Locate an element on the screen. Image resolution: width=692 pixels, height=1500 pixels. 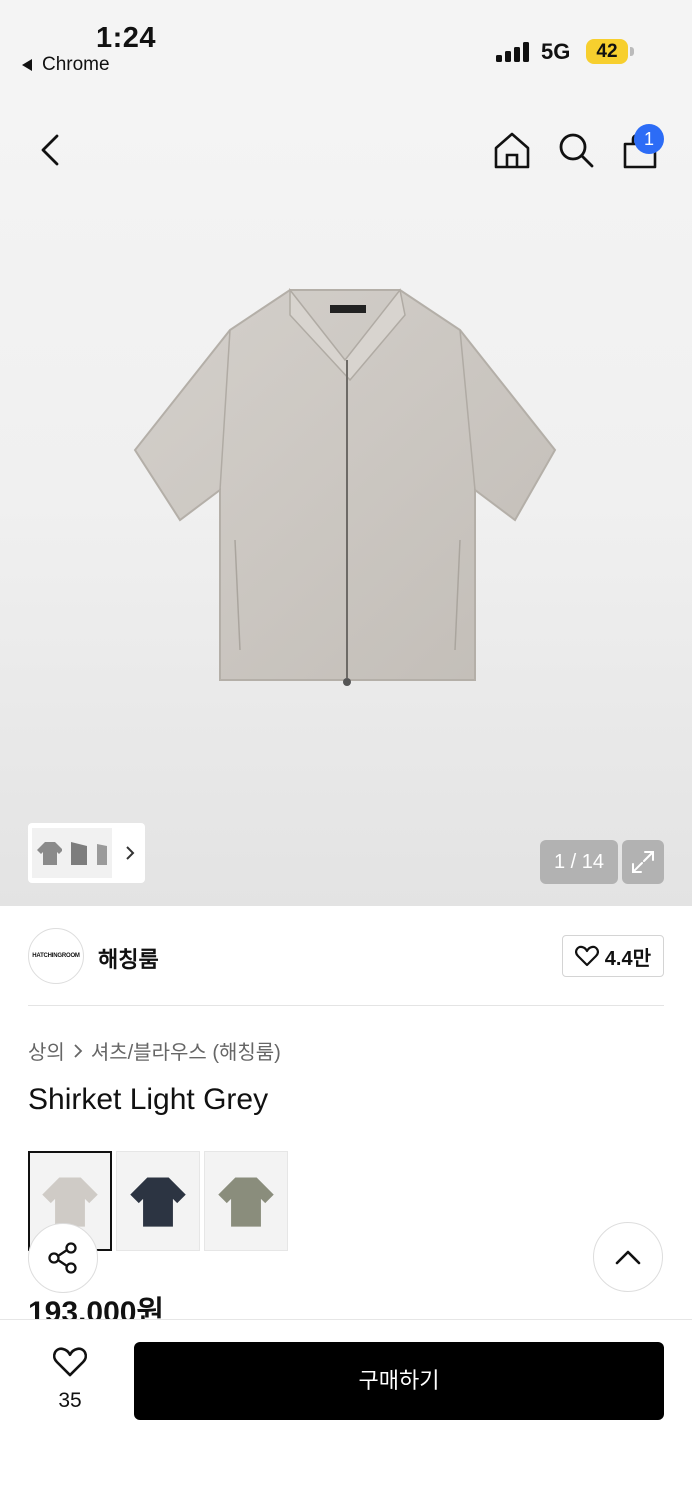
image-counter: 1 / 14 is located at coordinates (579, 862).